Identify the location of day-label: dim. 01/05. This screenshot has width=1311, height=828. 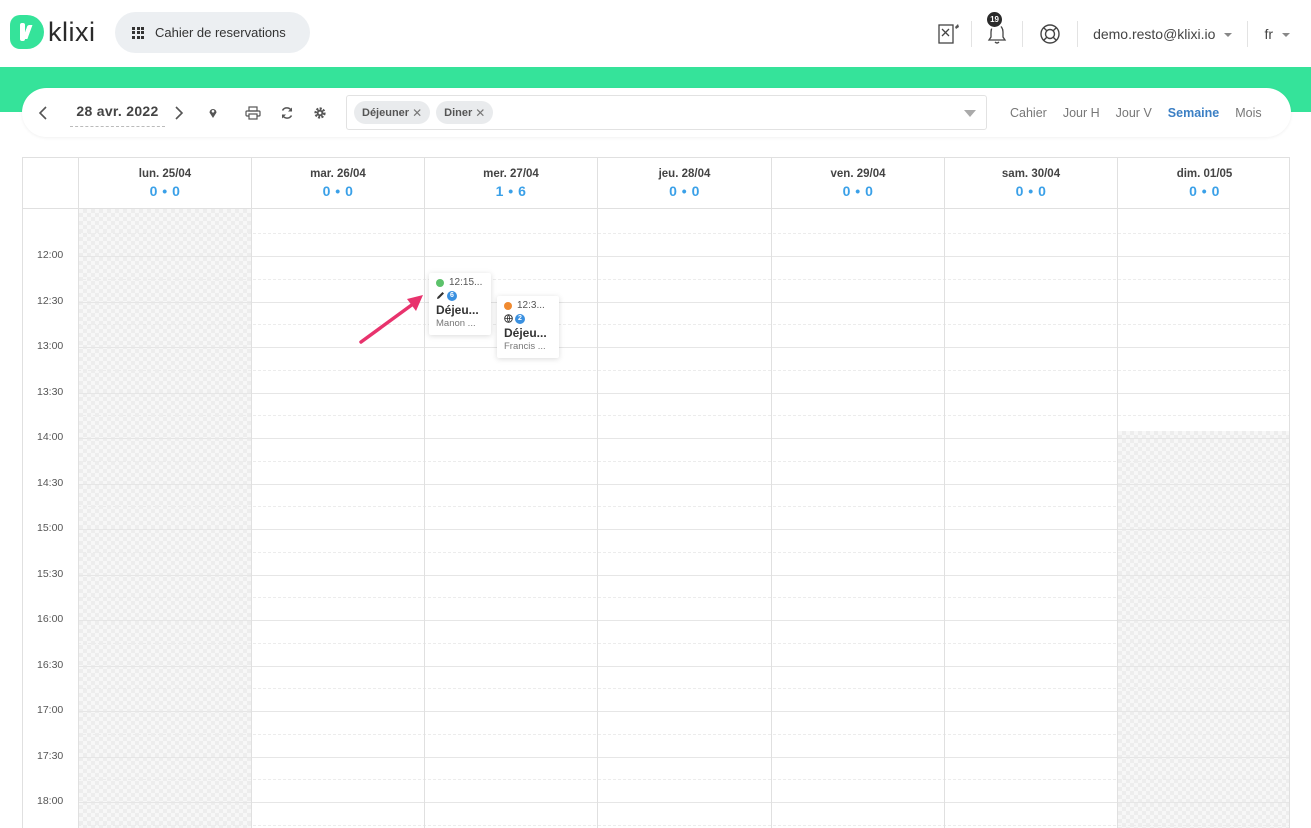
(1204, 174).